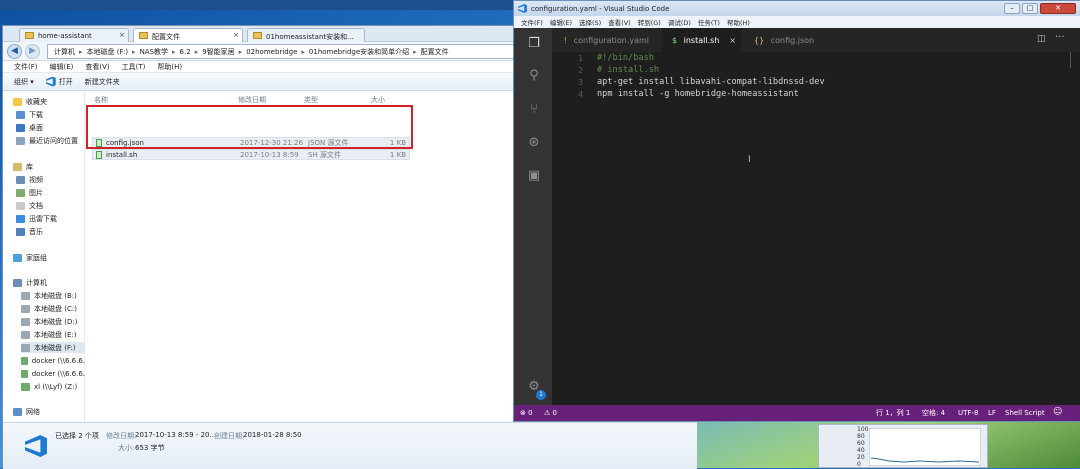  Describe the element at coordinates (29, 114) in the screenshot. I see `sidebar-item-downloads: 下载` at that location.